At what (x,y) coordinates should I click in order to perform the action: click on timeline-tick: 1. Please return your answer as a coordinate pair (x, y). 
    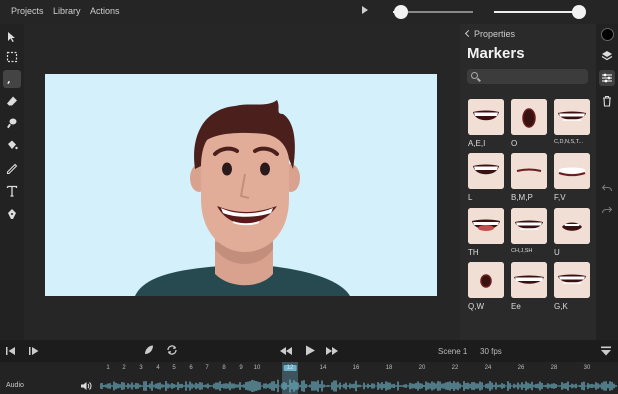
    Looking at the image, I should click on (107, 368).